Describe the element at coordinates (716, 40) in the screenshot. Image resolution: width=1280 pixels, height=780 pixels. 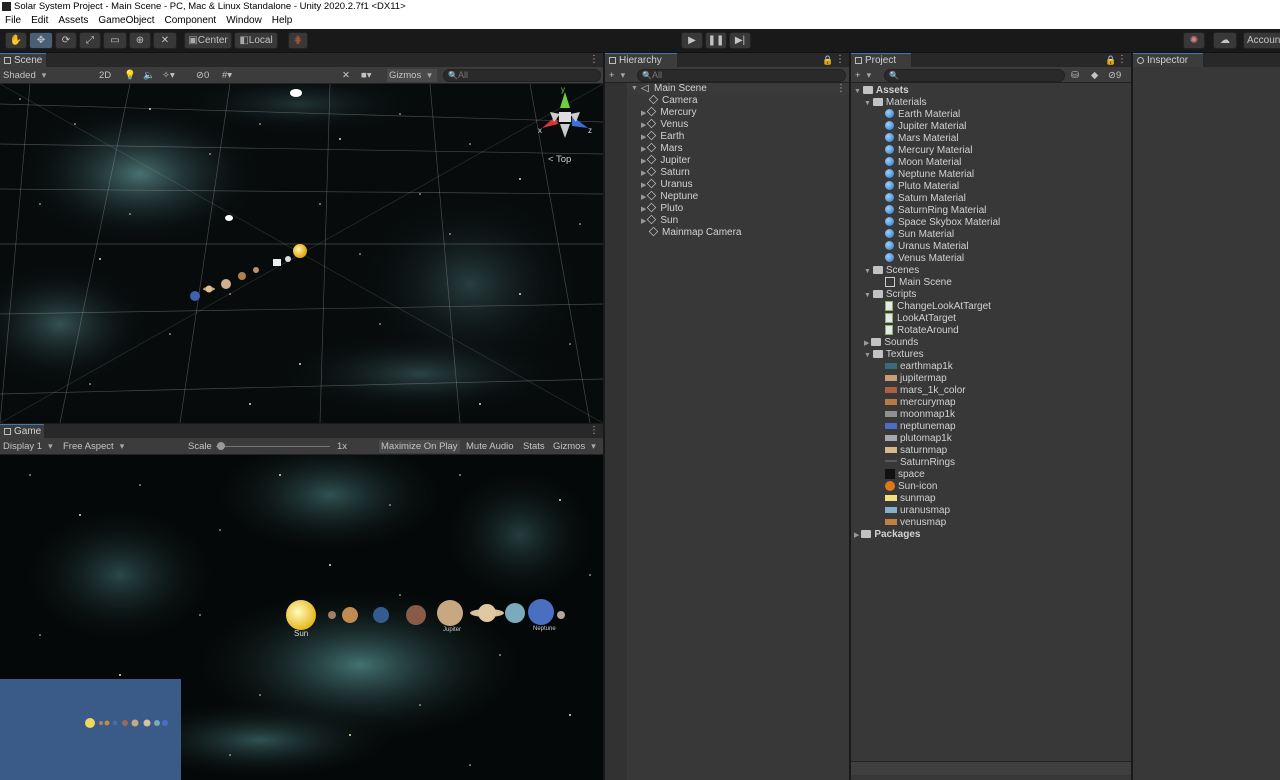
I see `pause-button: ❚❚` at that location.